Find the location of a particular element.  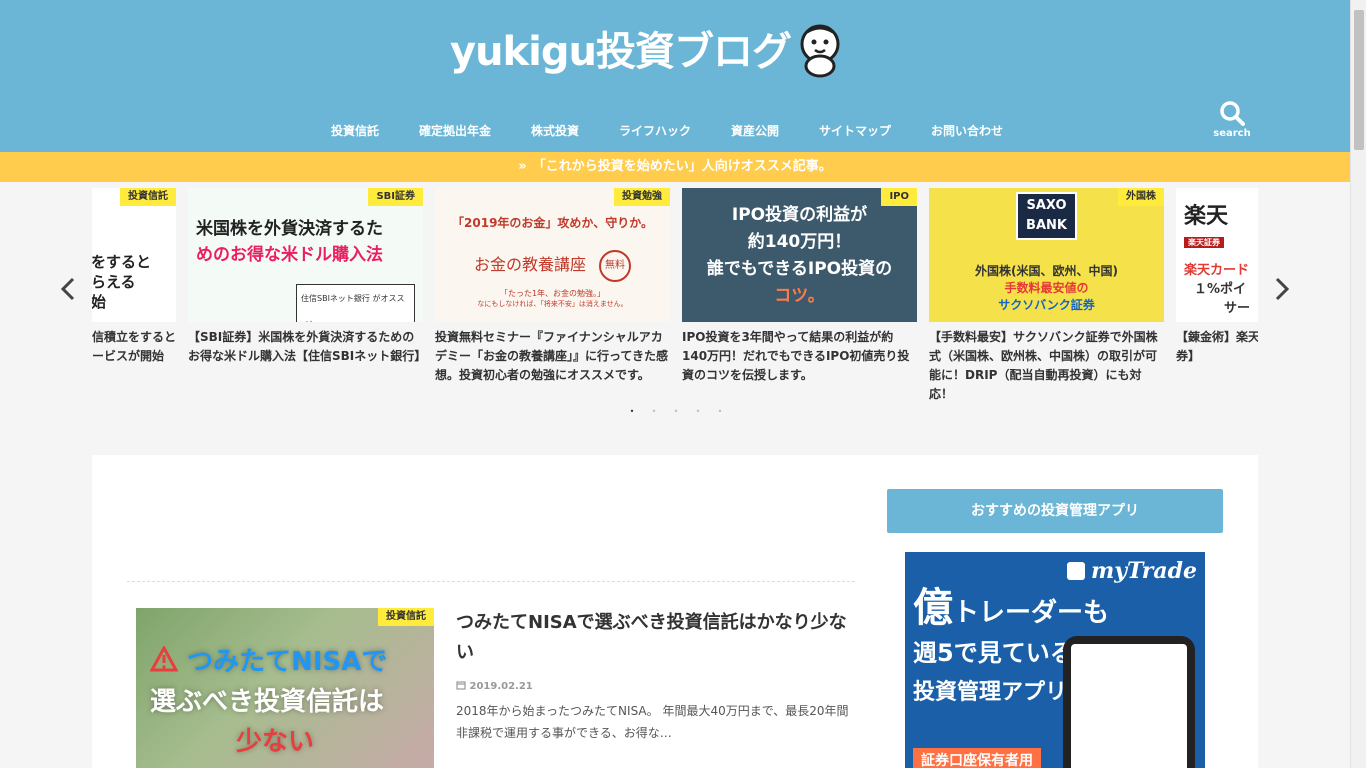

article-date-text: 2019.02.21 is located at coordinates (501, 686).